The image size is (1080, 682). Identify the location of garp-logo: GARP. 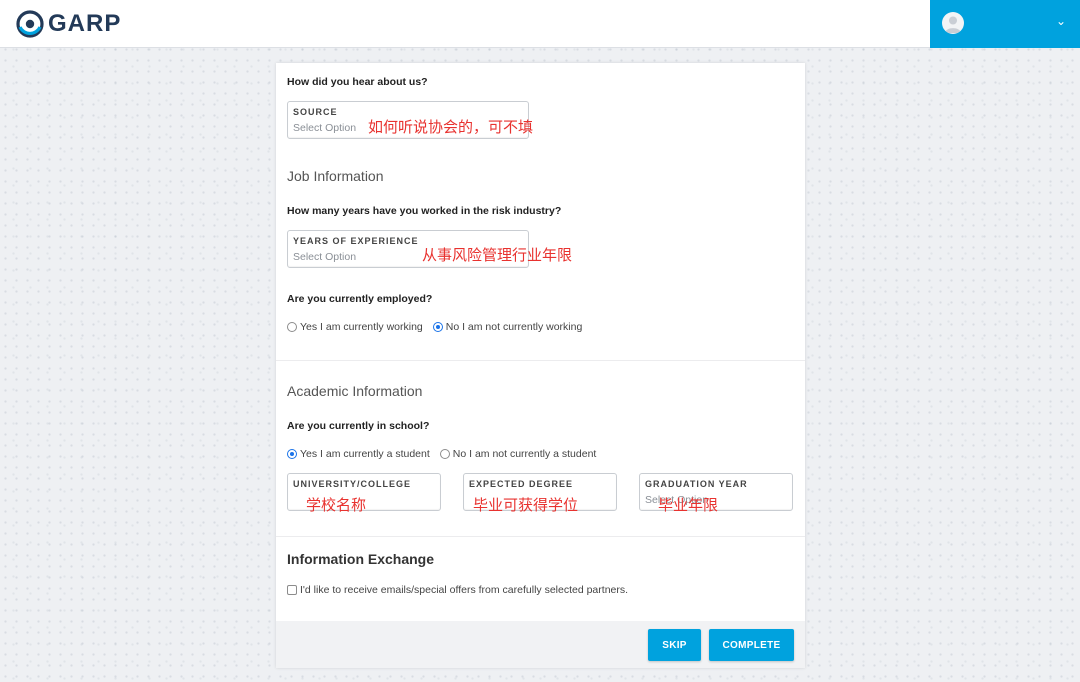
(68, 24).